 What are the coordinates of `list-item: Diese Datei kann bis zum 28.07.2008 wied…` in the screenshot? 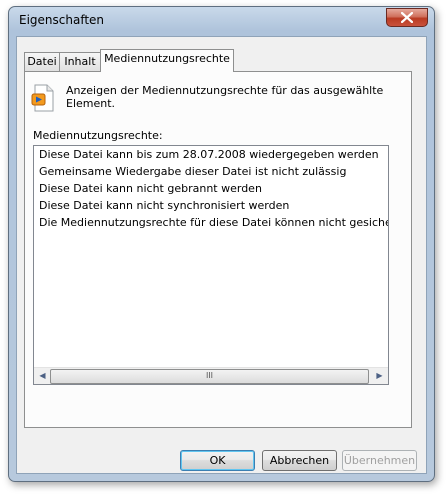 It's located at (211, 154).